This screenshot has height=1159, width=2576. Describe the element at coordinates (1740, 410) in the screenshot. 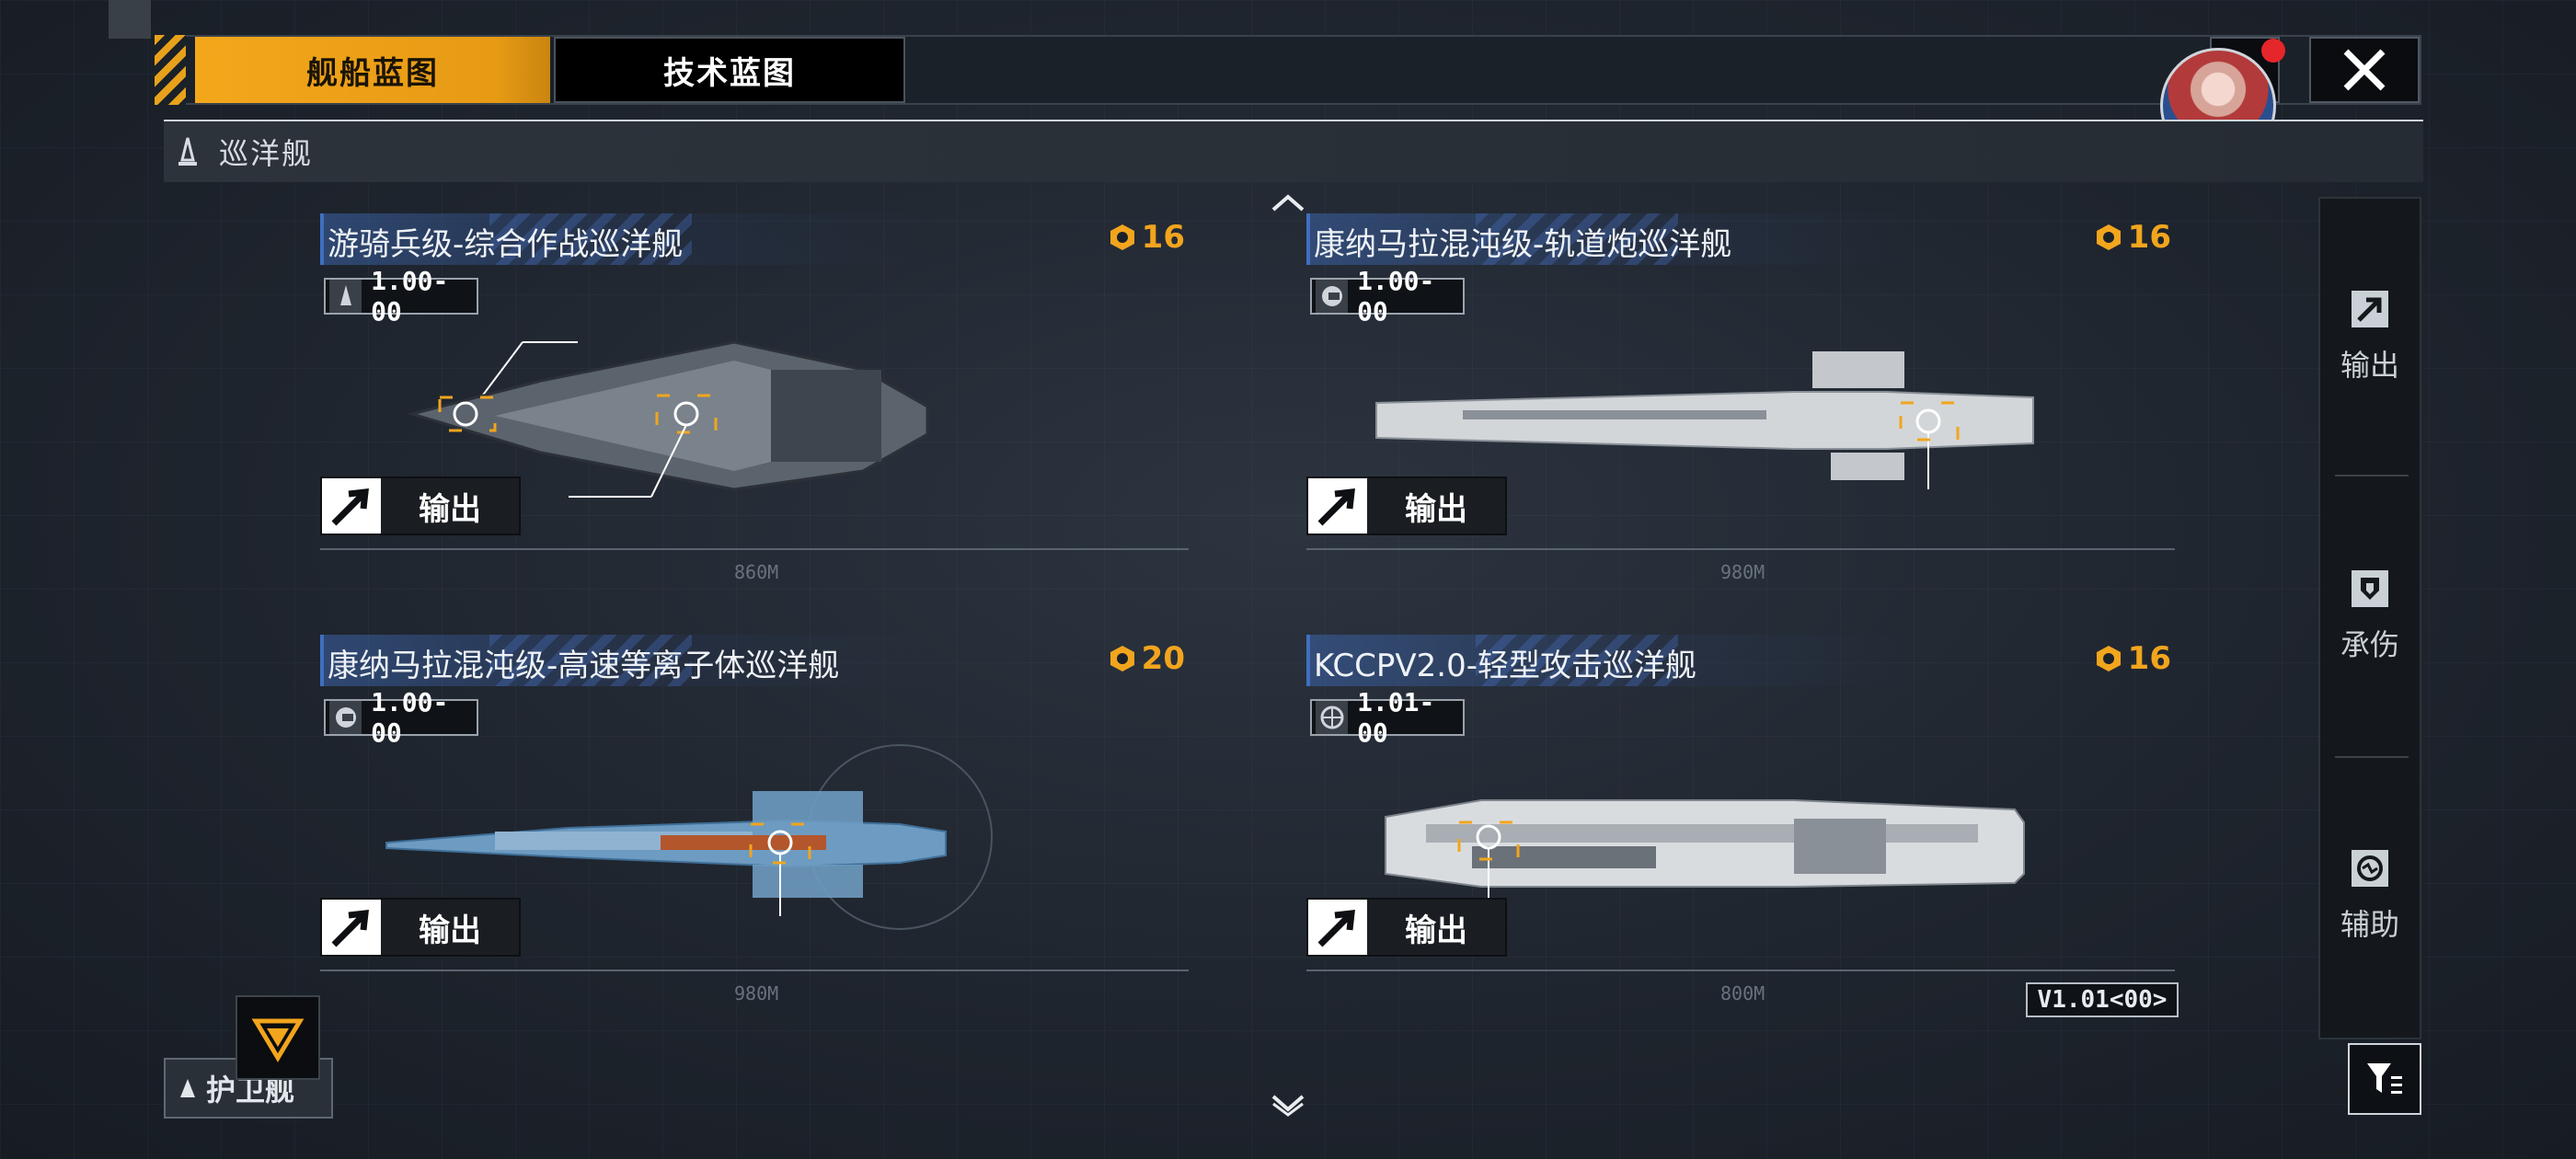

I see `ship-card-railgun: 康纳马拉混沌级-轨道炮巡洋舰 16 1.00-00 980M 输出` at that location.